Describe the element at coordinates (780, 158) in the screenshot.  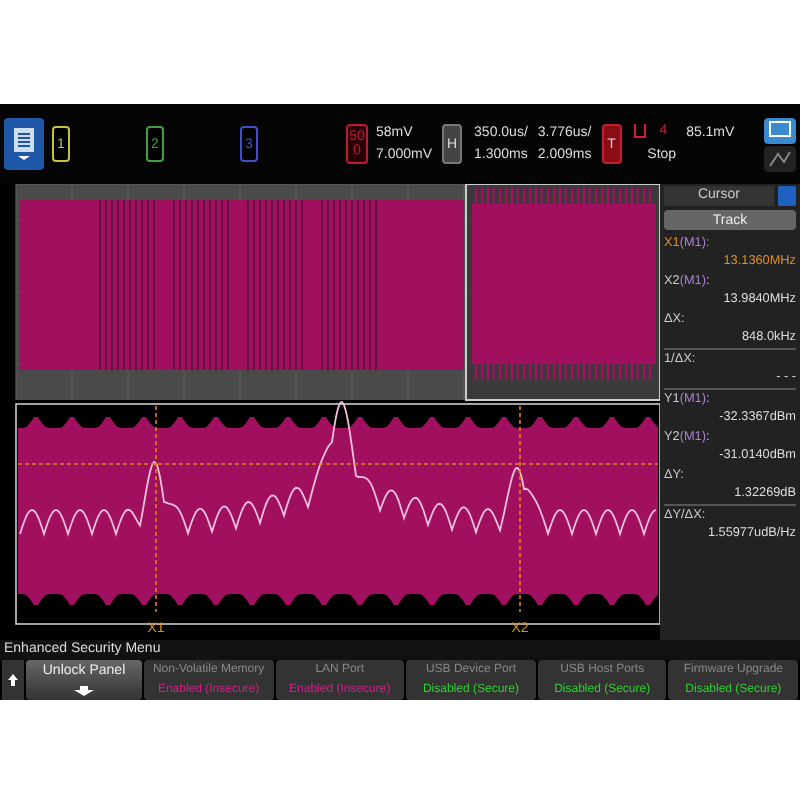
I see `measure-icon` at that location.